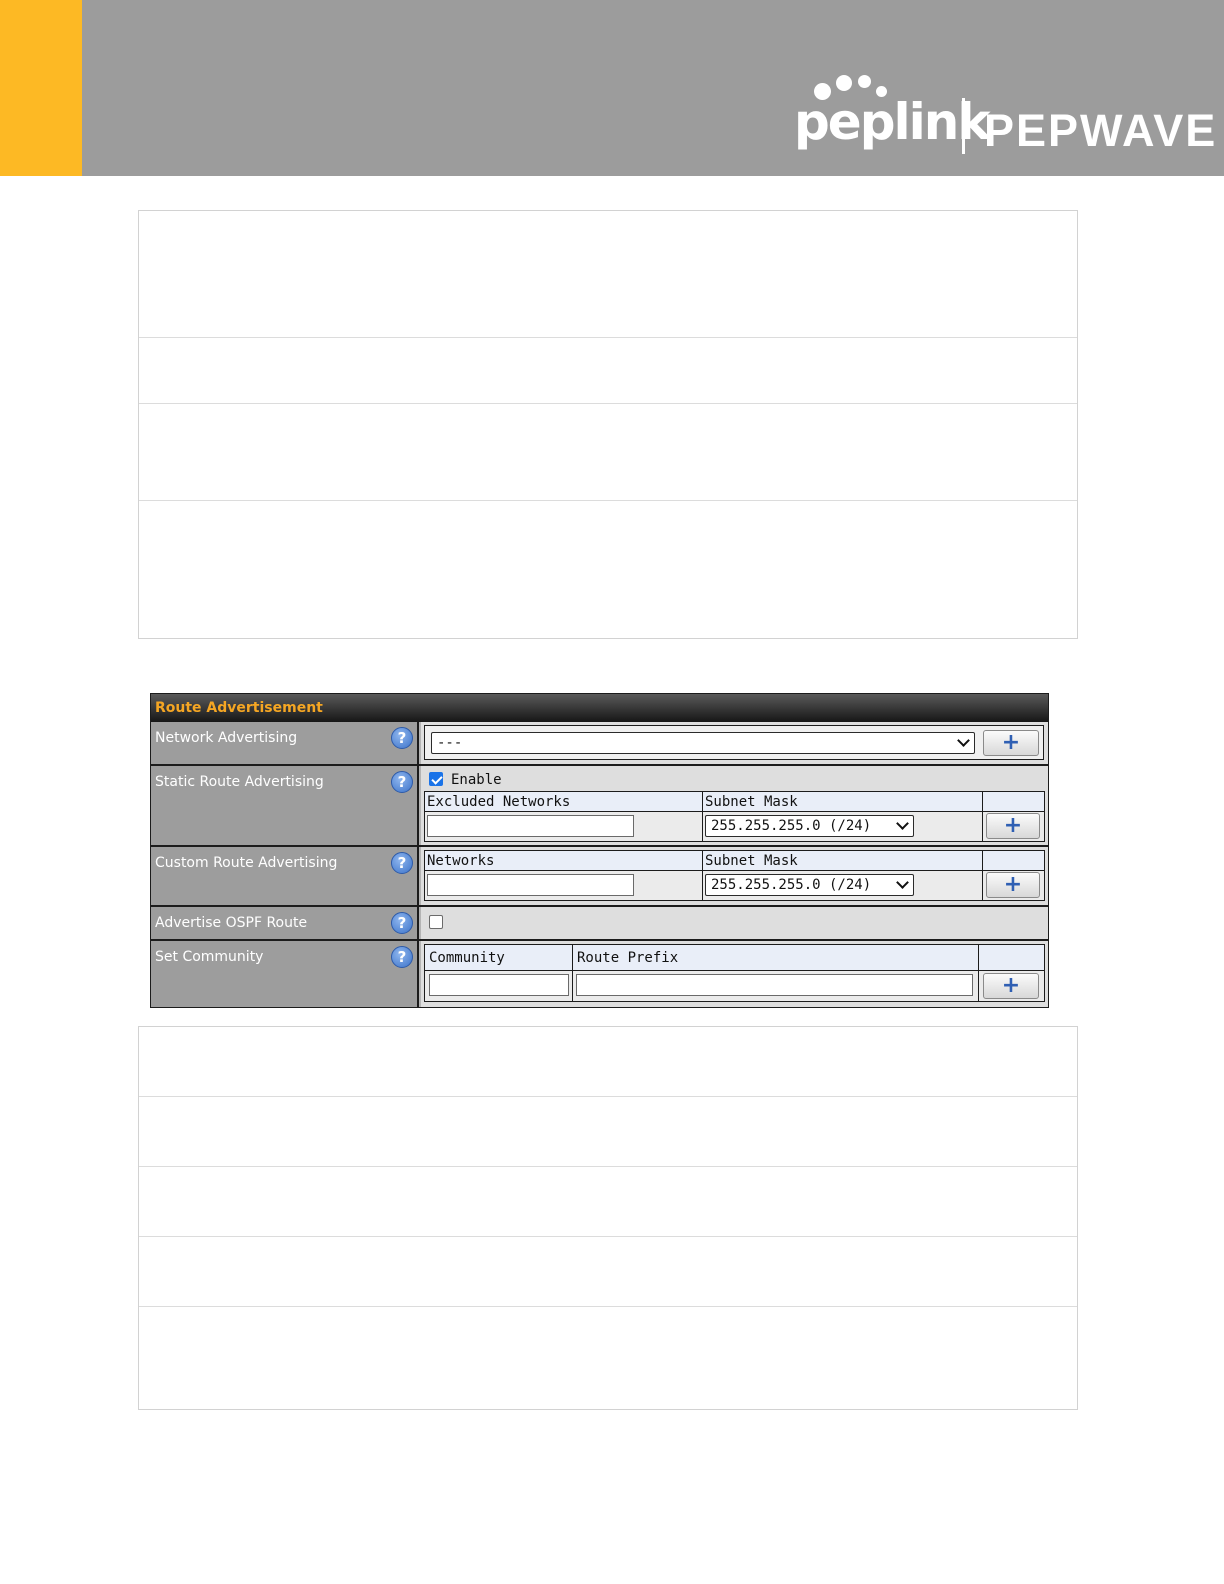  What do you see at coordinates (499, 958) in the screenshot?
I see `column-header-community: Community` at bounding box center [499, 958].